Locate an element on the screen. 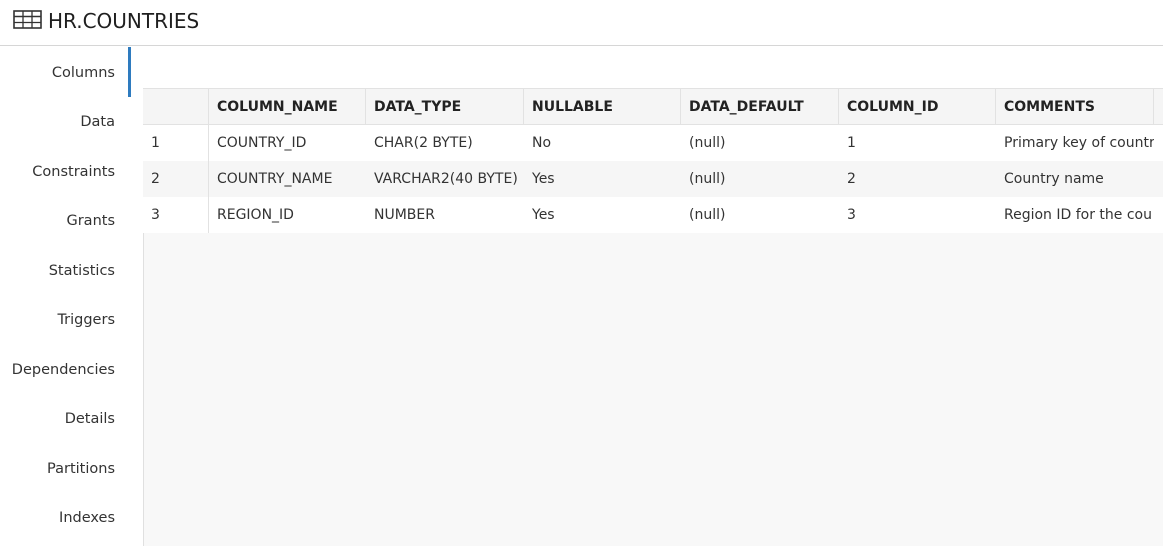 The width and height of the screenshot is (1163, 546). active-tab-indicator is located at coordinates (129, 72).